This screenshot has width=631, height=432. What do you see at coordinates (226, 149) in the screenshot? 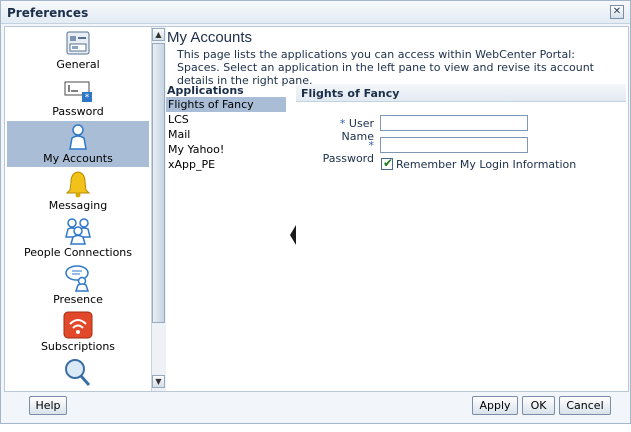
I see `application-item: My Yahoo!` at bounding box center [226, 149].